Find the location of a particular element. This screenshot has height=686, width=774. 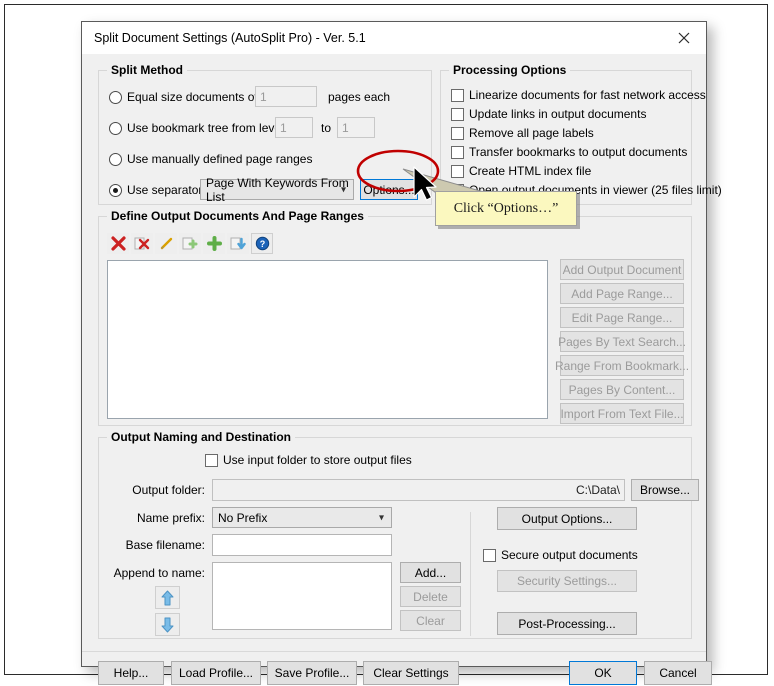

equal-size-pages-value: 1 is located at coordinates (263, 96).